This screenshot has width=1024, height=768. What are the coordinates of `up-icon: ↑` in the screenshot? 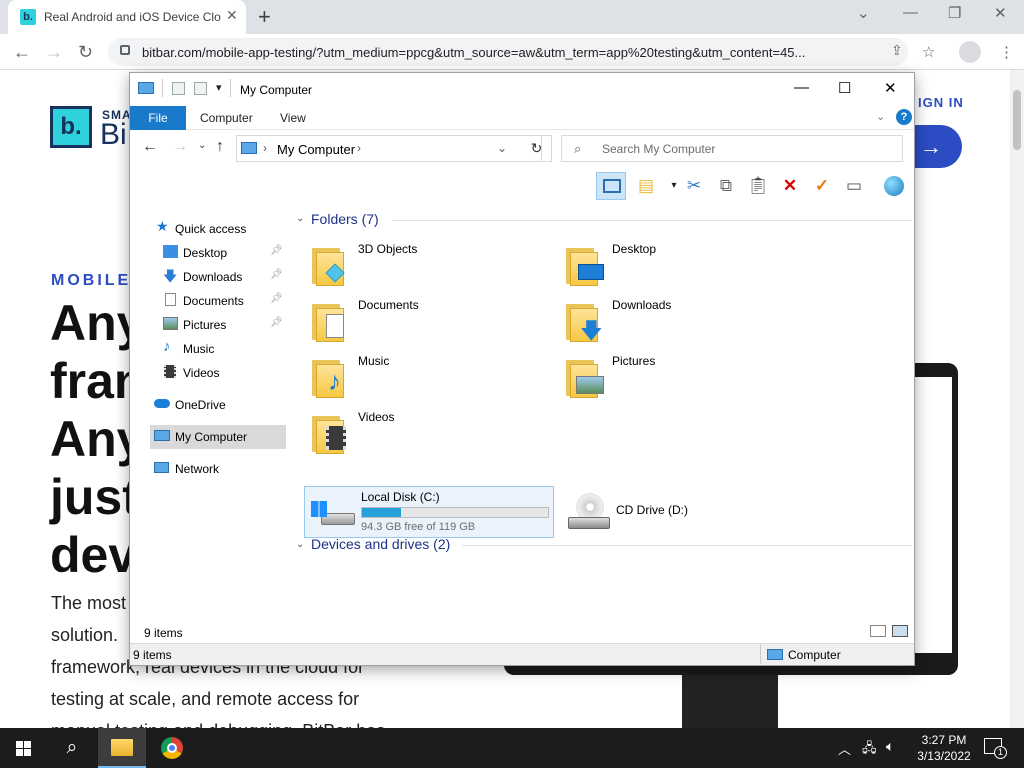 It's located at (220, 147).